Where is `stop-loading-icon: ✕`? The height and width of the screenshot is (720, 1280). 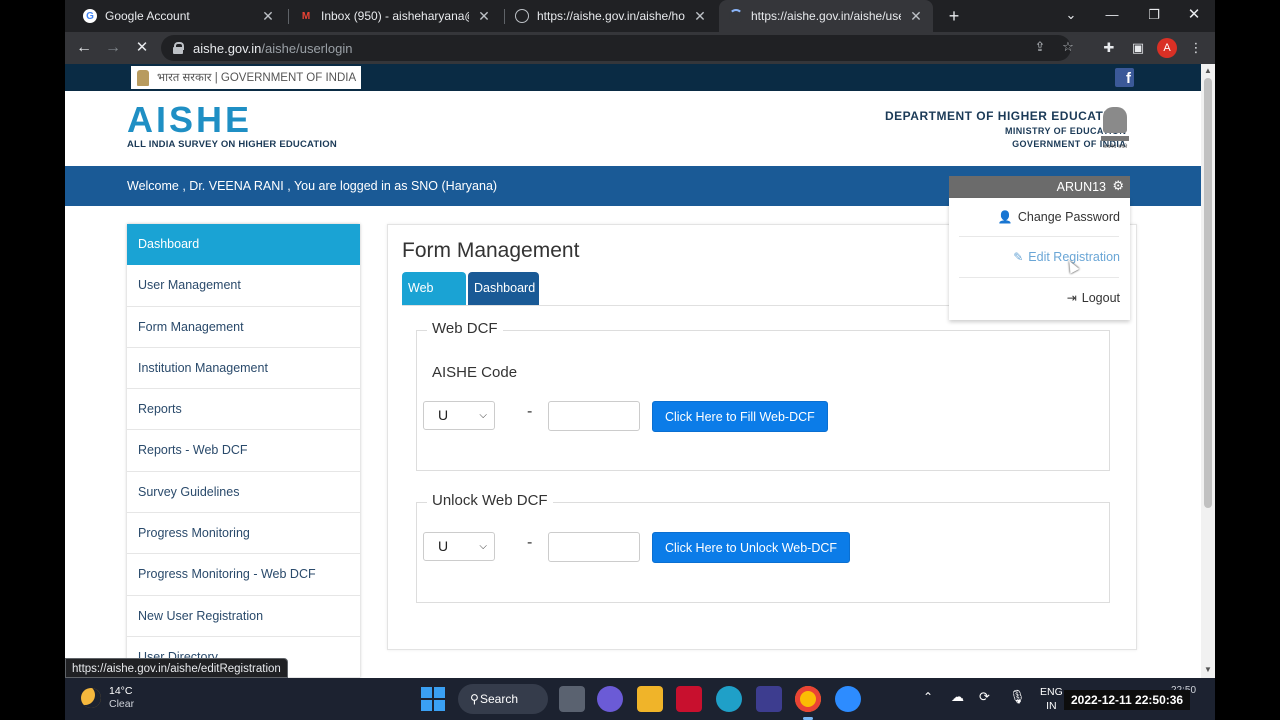 stop-loading-icon: ✕ is located at coordinates (142, 48).